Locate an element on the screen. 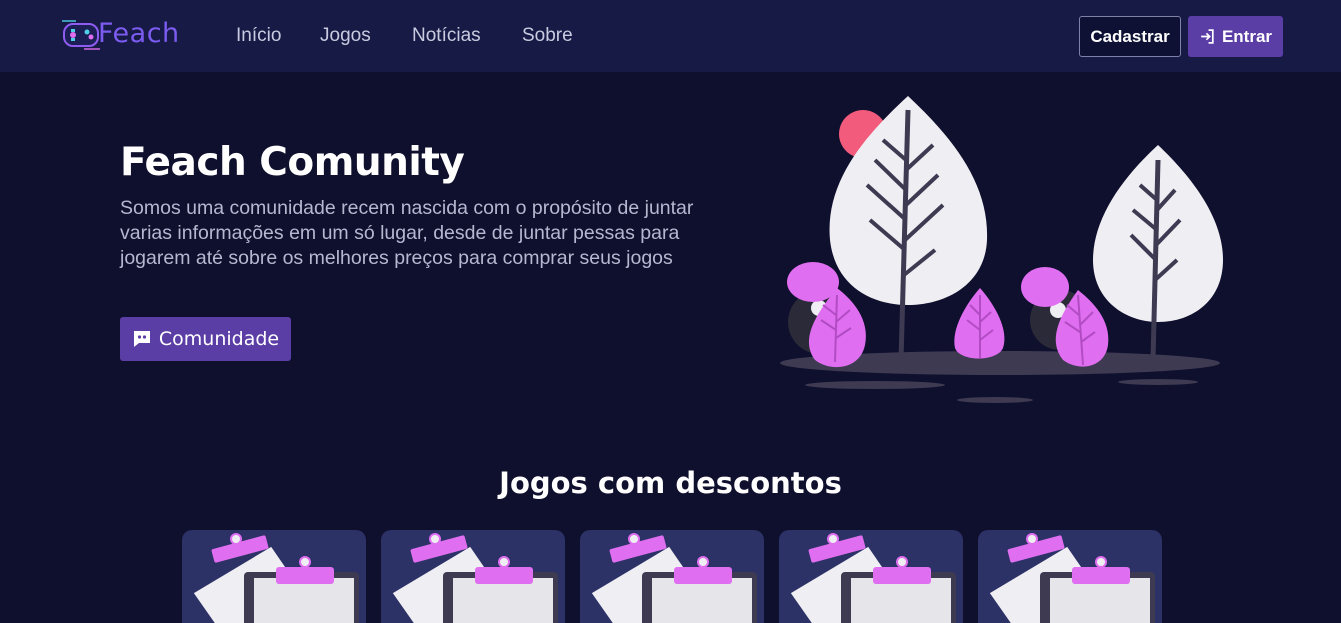  discord-icon is located at coordinates (141, 339).